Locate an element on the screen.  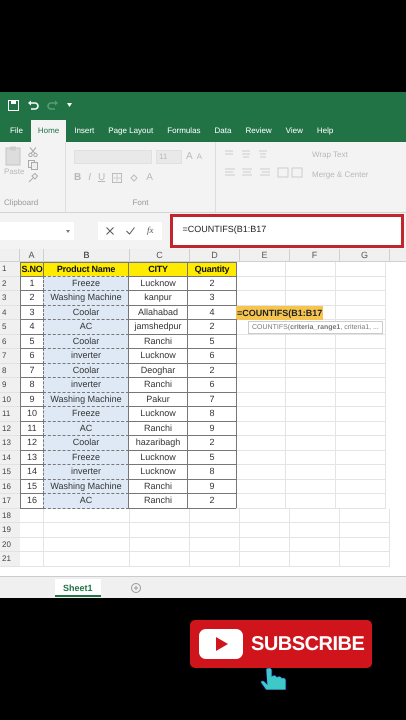
table-cell: Washing Machine is located at coordinates (86, 298).